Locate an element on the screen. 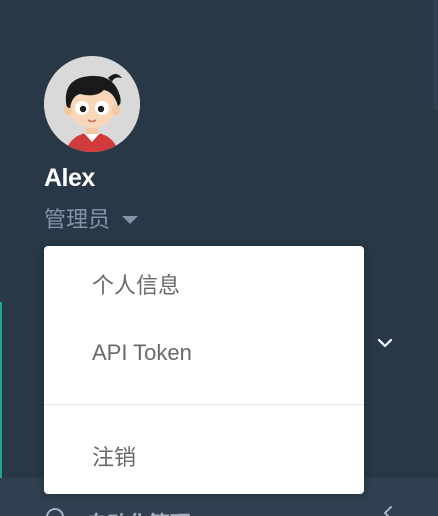  menu-divider is located at coordinates (204, 404).